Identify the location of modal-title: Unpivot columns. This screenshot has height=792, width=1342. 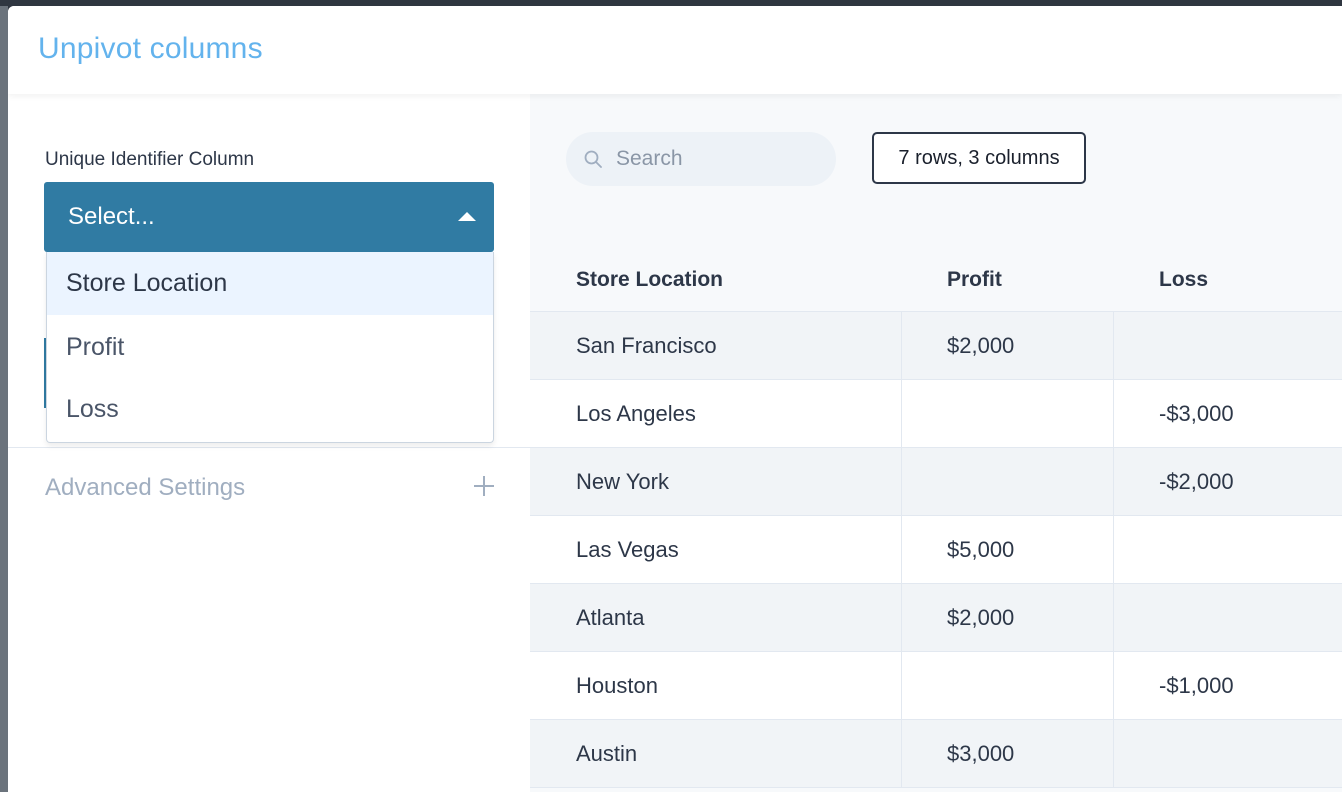
(150, 48).